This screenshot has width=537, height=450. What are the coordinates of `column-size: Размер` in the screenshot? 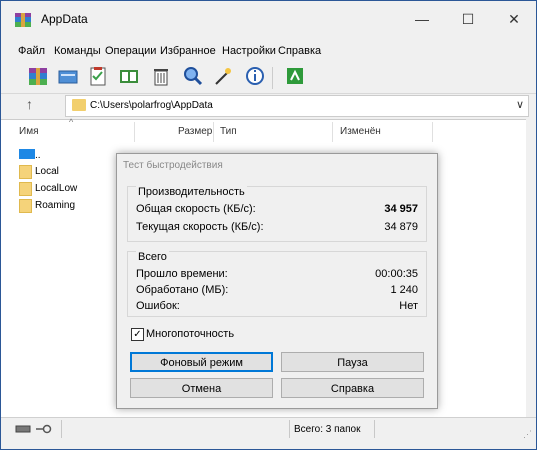 It's located at (195, 131).